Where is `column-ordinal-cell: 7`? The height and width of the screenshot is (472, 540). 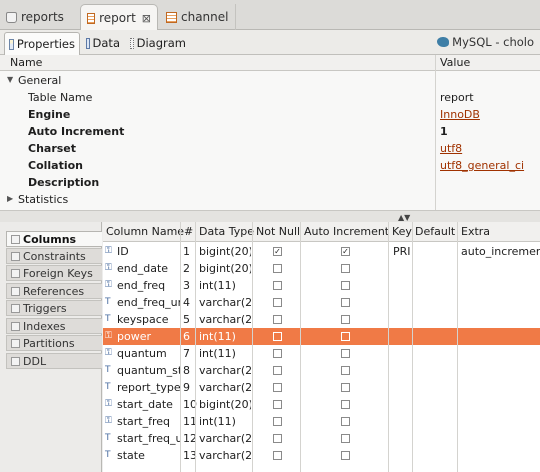
column-ordinal-cell: 7 is located at coordinates (186, 353).